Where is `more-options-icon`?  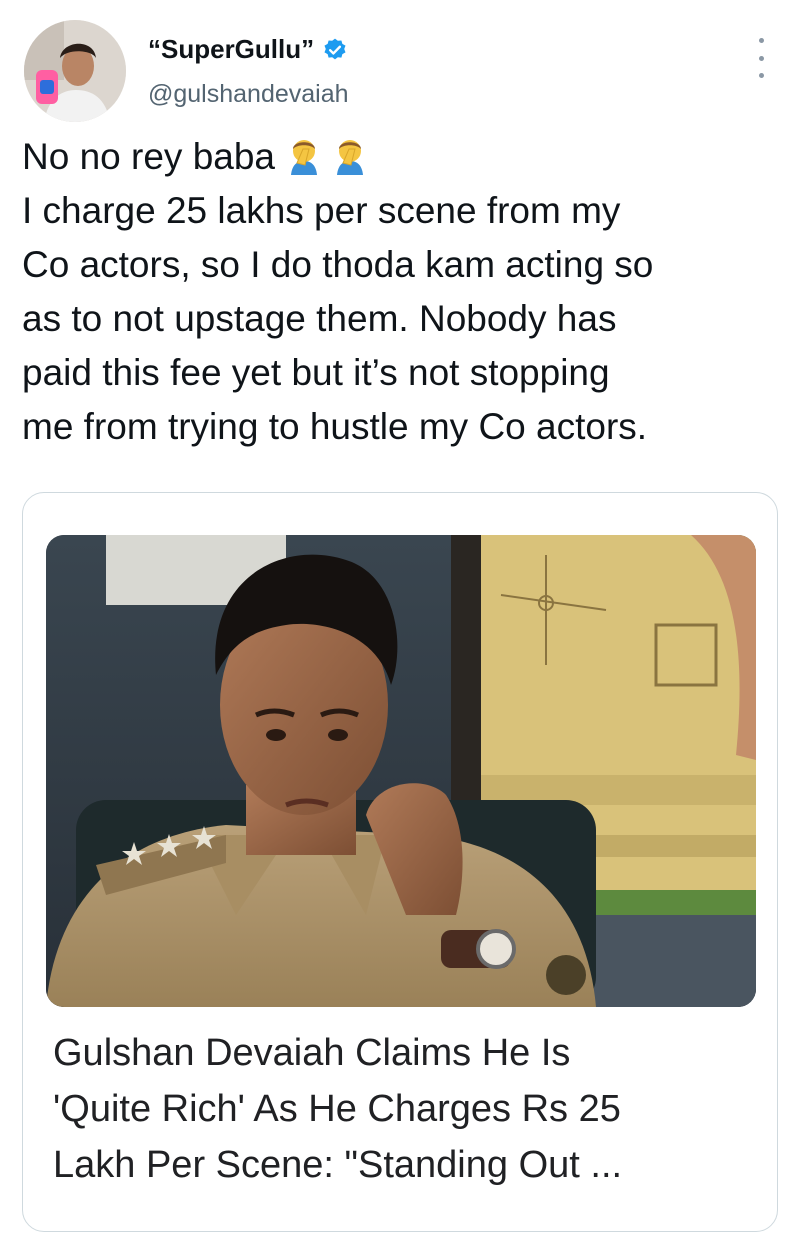
more-options-icon is located at coordinates (761, 58).